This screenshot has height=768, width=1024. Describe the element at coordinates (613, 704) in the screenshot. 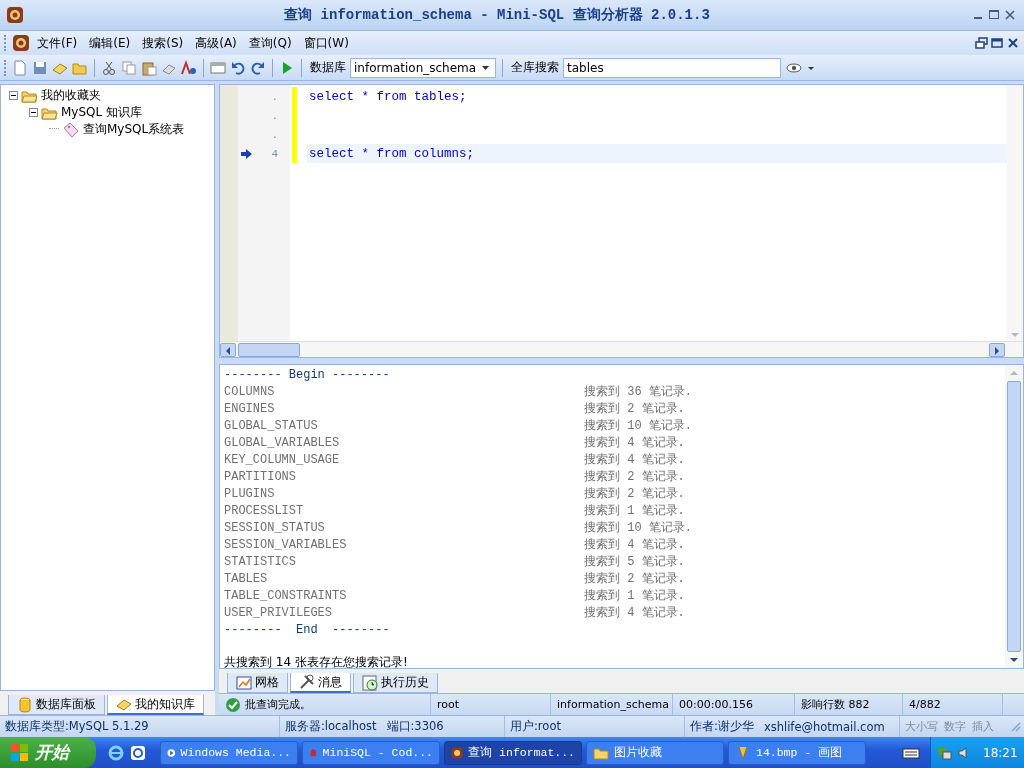

I see `database-status: information_schema` at that location.